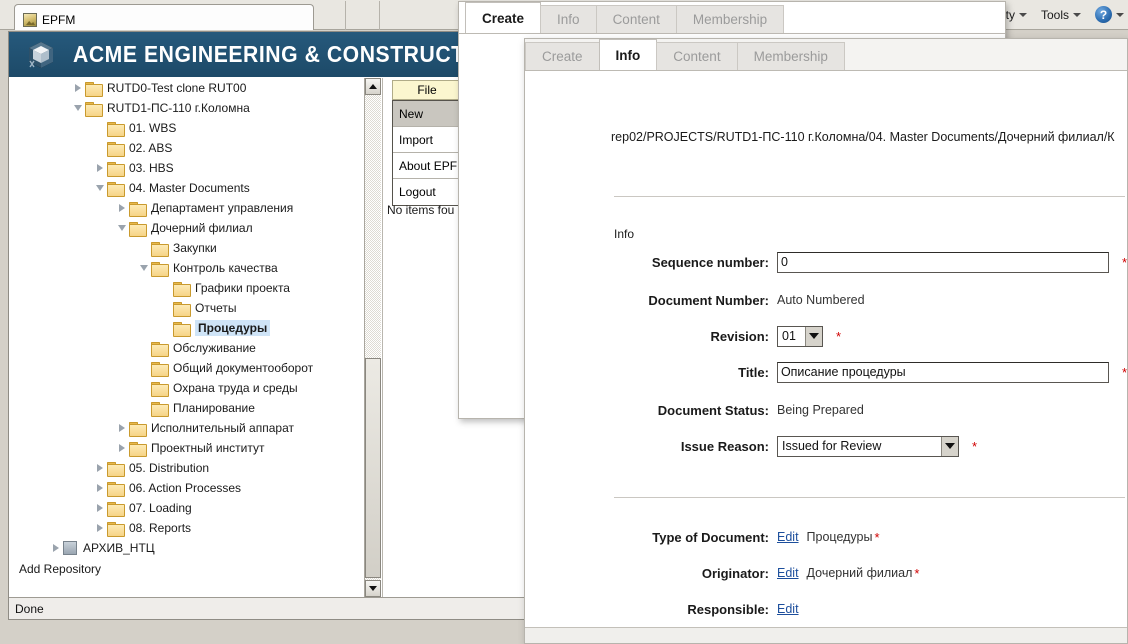  What do you see at coordinates (186, 328) in the screenshot?
I see `tree-item-процедуры: Процедуры` at bounding box center [186, 328].